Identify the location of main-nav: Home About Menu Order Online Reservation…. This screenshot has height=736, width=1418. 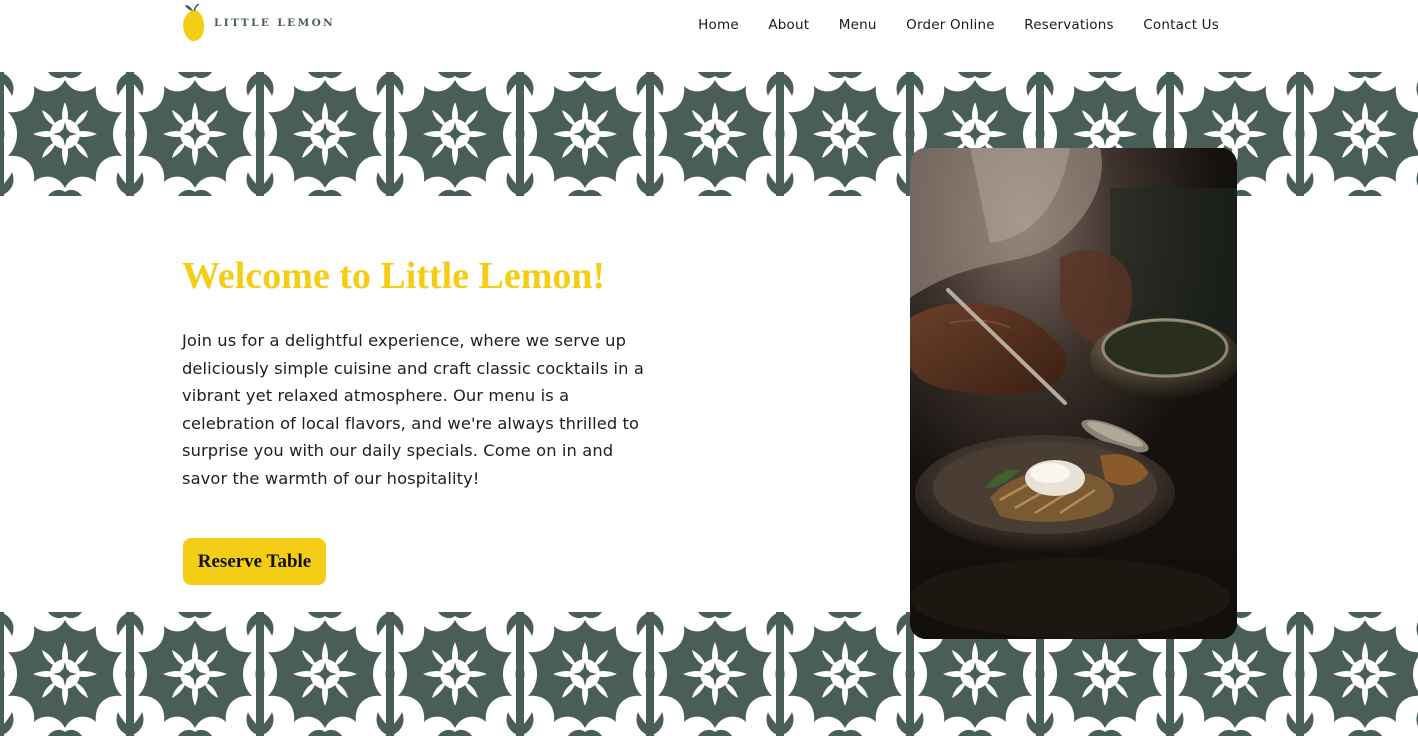
(958, 25).